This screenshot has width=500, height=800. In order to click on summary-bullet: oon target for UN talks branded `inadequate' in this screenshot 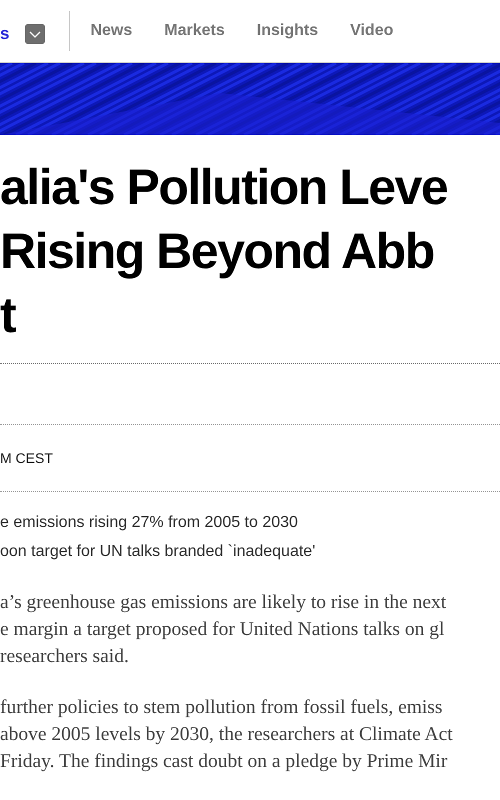, I will do `click(158, 552)`.